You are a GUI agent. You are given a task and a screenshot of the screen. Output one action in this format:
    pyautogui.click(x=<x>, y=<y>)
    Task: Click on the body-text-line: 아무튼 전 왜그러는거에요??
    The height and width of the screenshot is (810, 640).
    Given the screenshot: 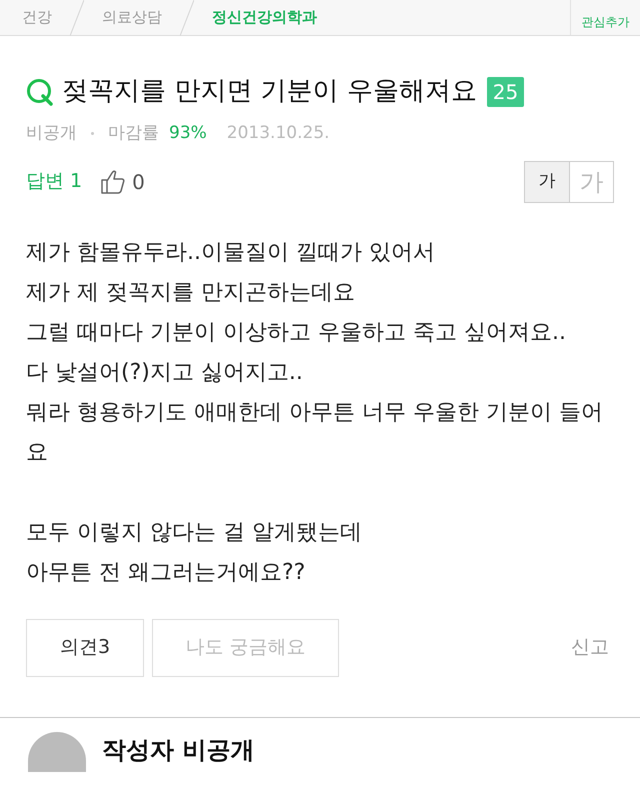 What is the action you would take?
    pyautogui.click(x=166, y=572)
    